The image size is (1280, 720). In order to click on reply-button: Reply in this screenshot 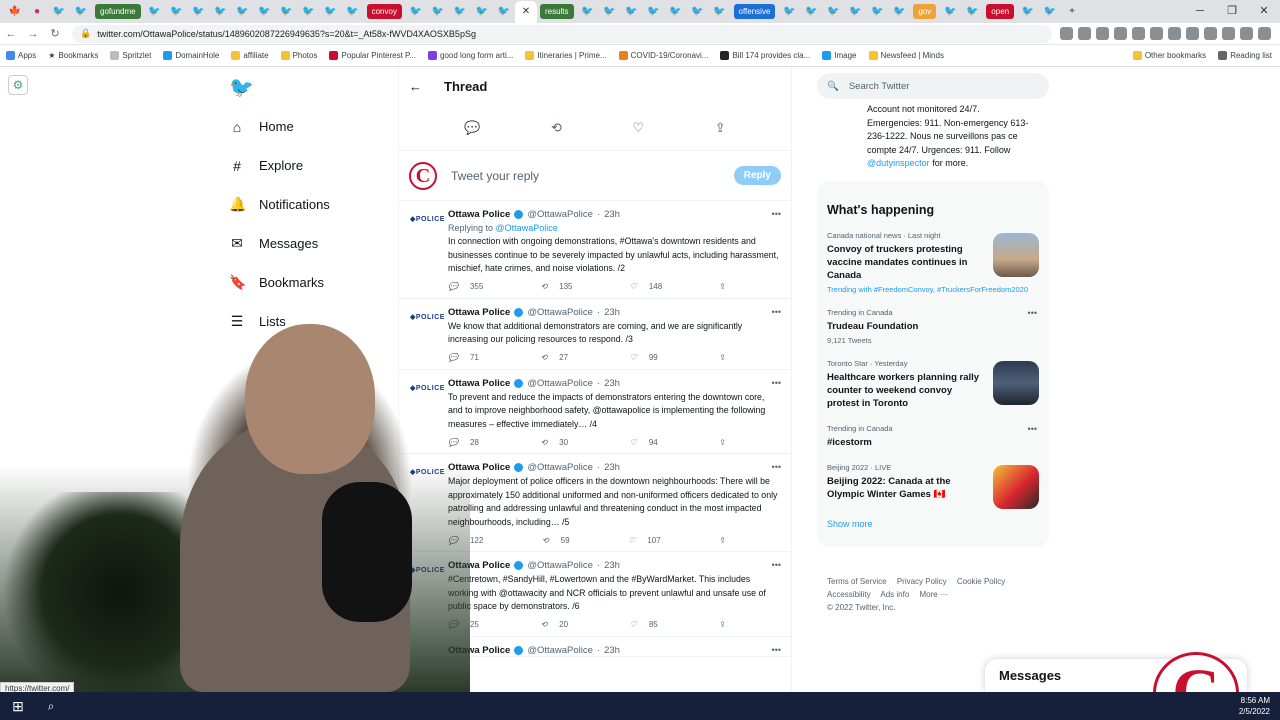, I will do `click(757, 175)`.